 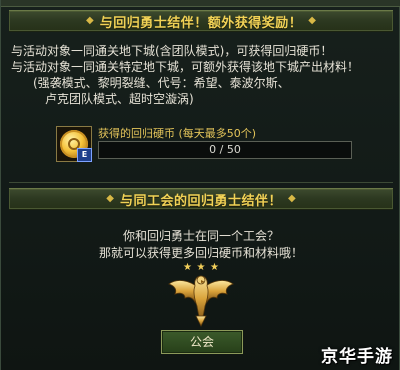 What do you see at coordinates (357, 357) in the screenshot?
I see `watermark: 京华手游` at bounding box center [357, 357].